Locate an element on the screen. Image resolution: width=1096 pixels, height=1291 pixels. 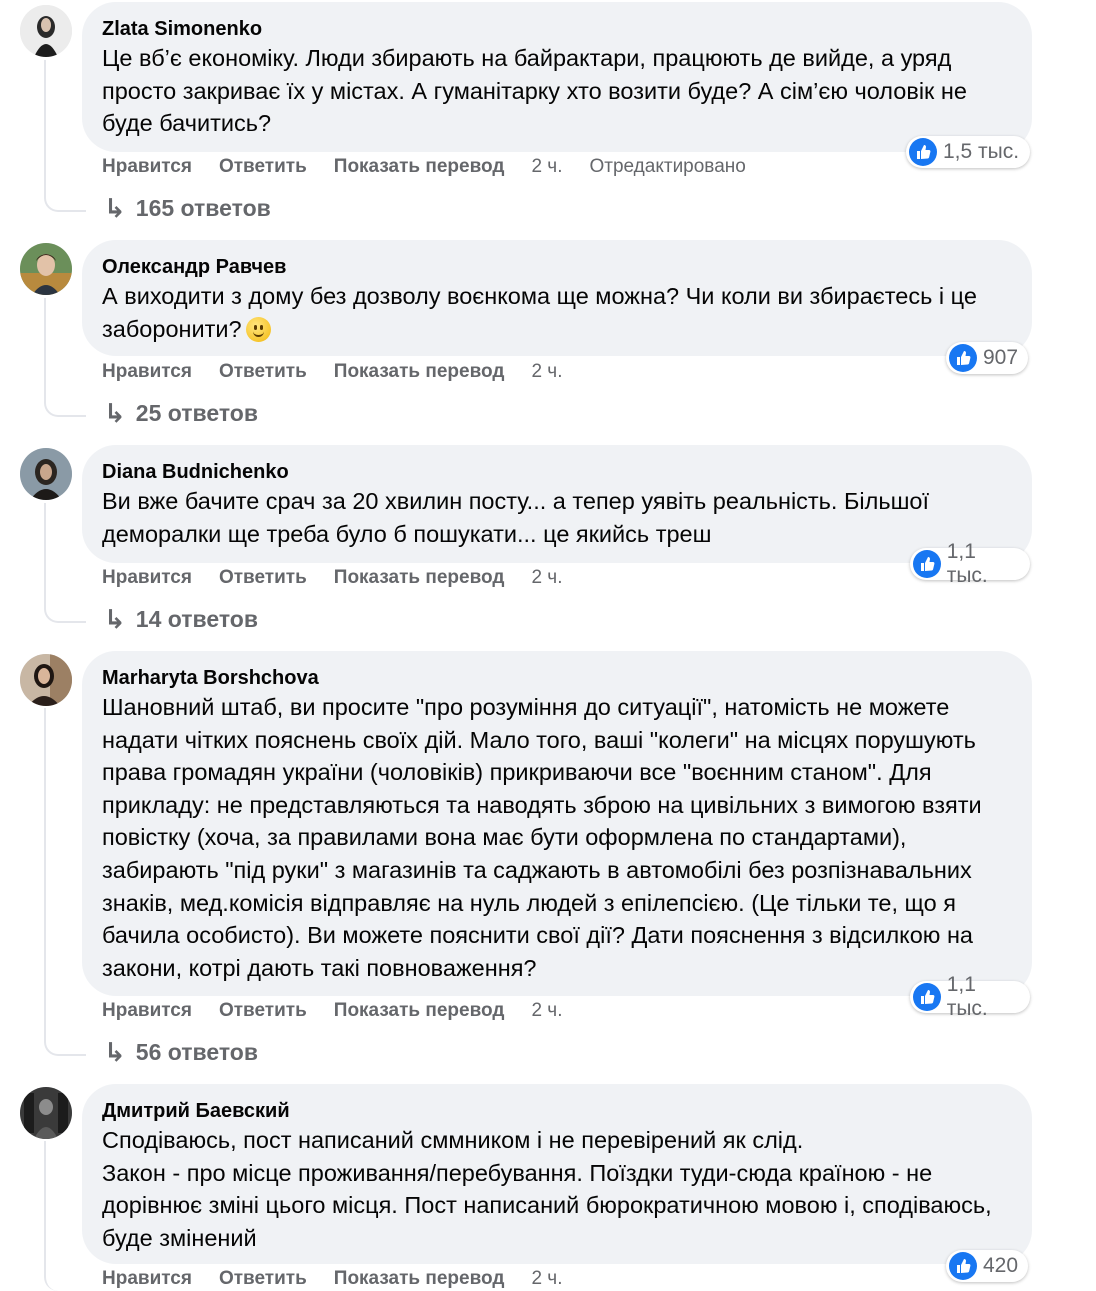
view-replies-button: ↳ 165 ответов is located at coordinates (187, 208).